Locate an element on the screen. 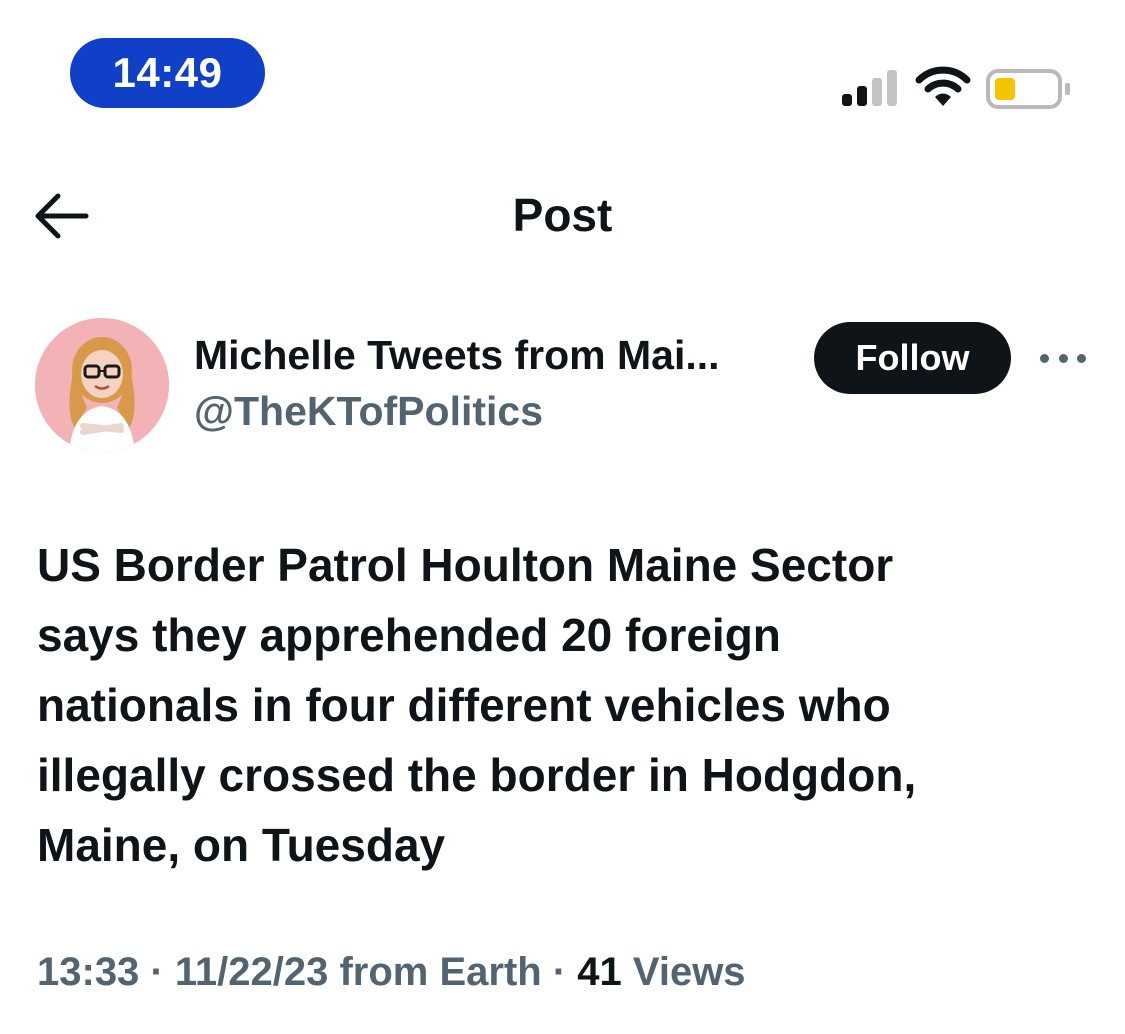 The width and height of the screenshot is (1125, 1034). battery-low-icon is located at coordinates (1028, 89).